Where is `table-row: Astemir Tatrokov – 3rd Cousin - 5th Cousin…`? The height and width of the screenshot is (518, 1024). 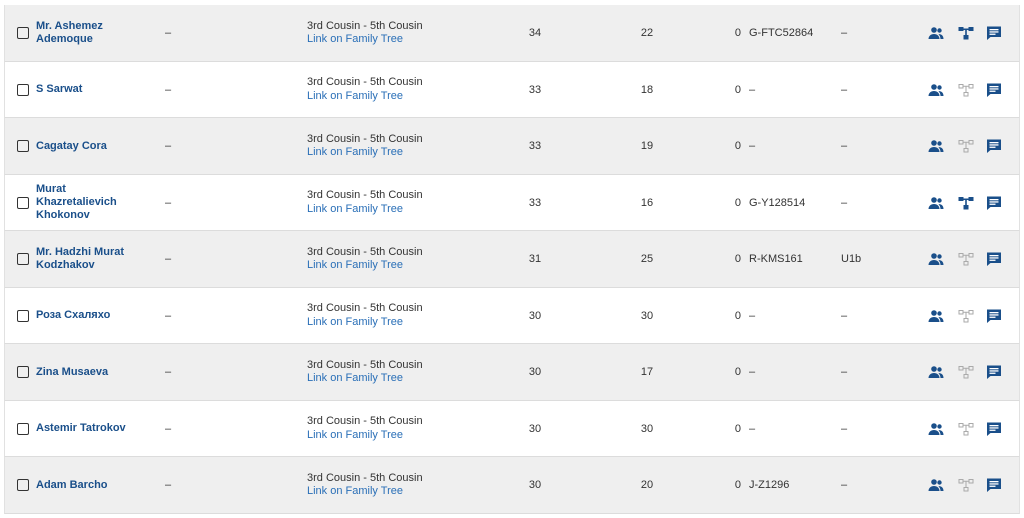
table-row: Astemir Tatrokov – 3rd Cousin - 5th Cousin… is located at coordinates (512, 429).